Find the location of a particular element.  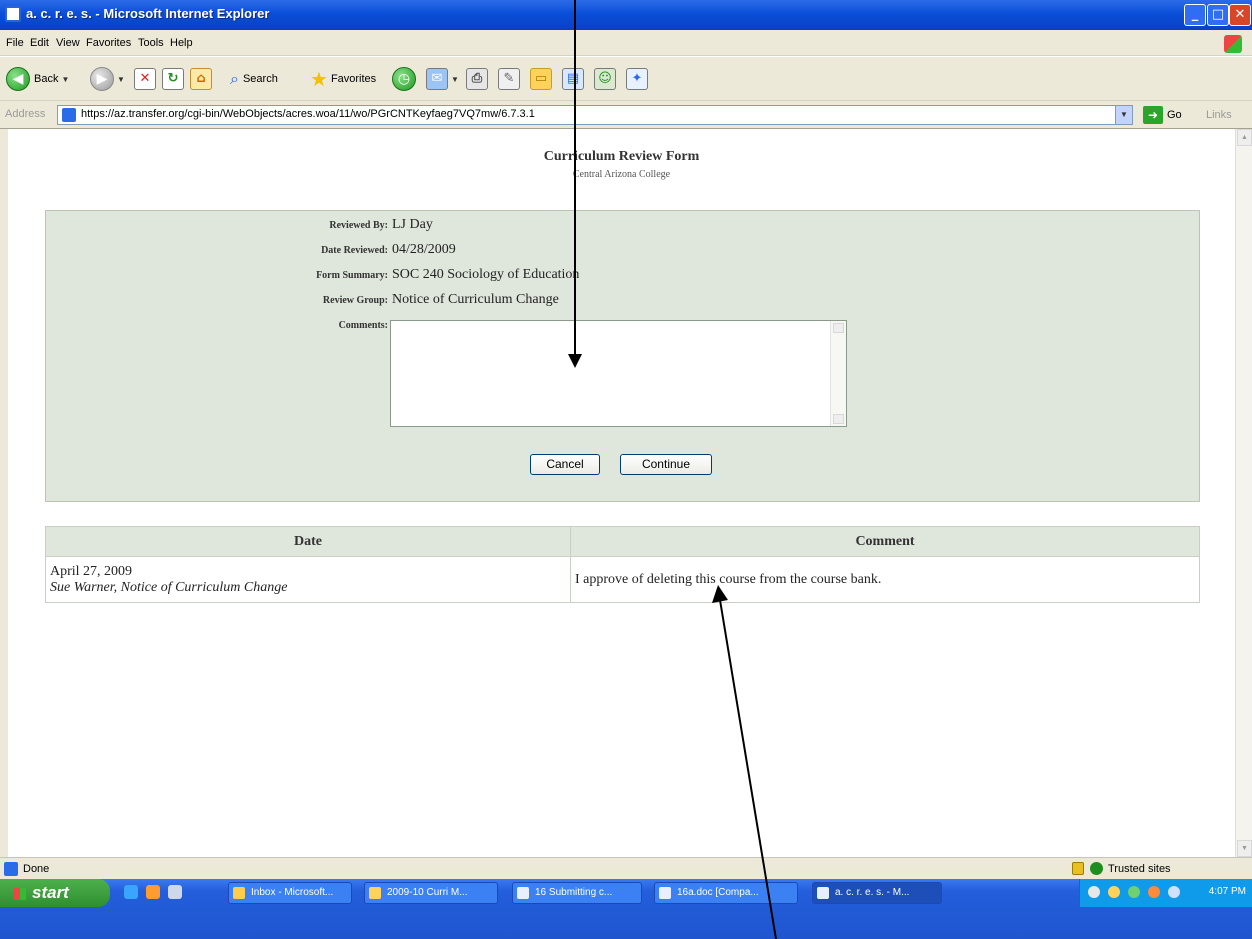

home-button: ⌂ is located at coordinates (201, 79).